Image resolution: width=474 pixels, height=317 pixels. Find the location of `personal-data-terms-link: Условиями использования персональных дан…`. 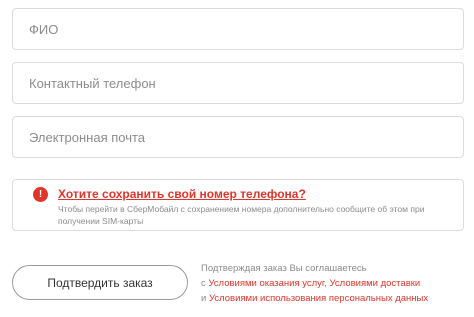

personal-data-terms-link: Условиями использования персональных дан… is located at coordinates (318, 298).